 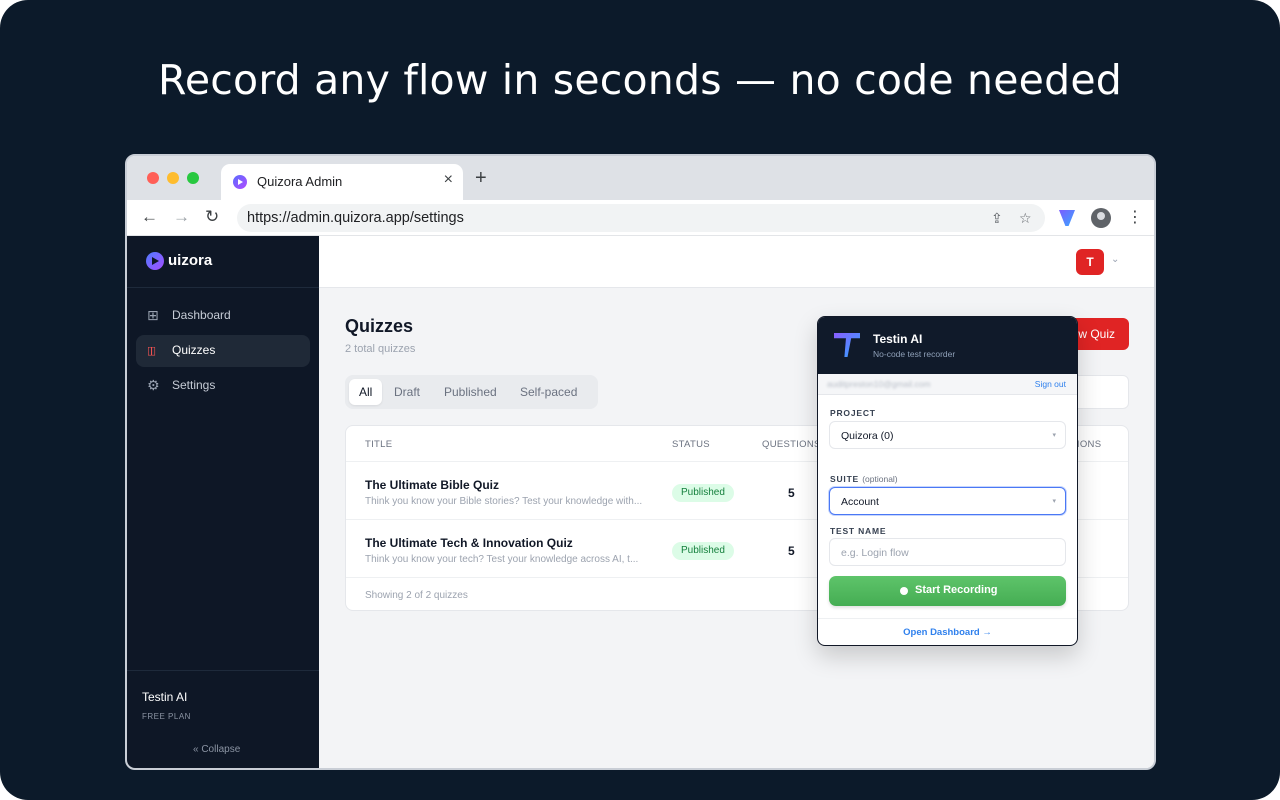 I want to click on testin-extension-icon, so click(x=1067, y=218).